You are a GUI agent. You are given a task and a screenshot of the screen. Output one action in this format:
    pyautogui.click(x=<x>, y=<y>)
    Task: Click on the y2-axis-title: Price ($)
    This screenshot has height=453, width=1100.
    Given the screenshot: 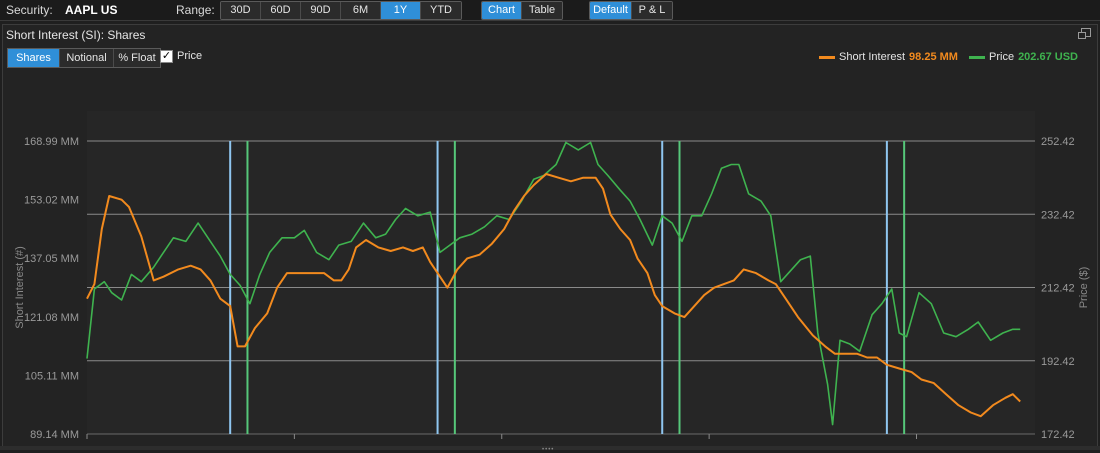 What is the action you would take?
    pyautogui.click(x=1084, y=288)
    